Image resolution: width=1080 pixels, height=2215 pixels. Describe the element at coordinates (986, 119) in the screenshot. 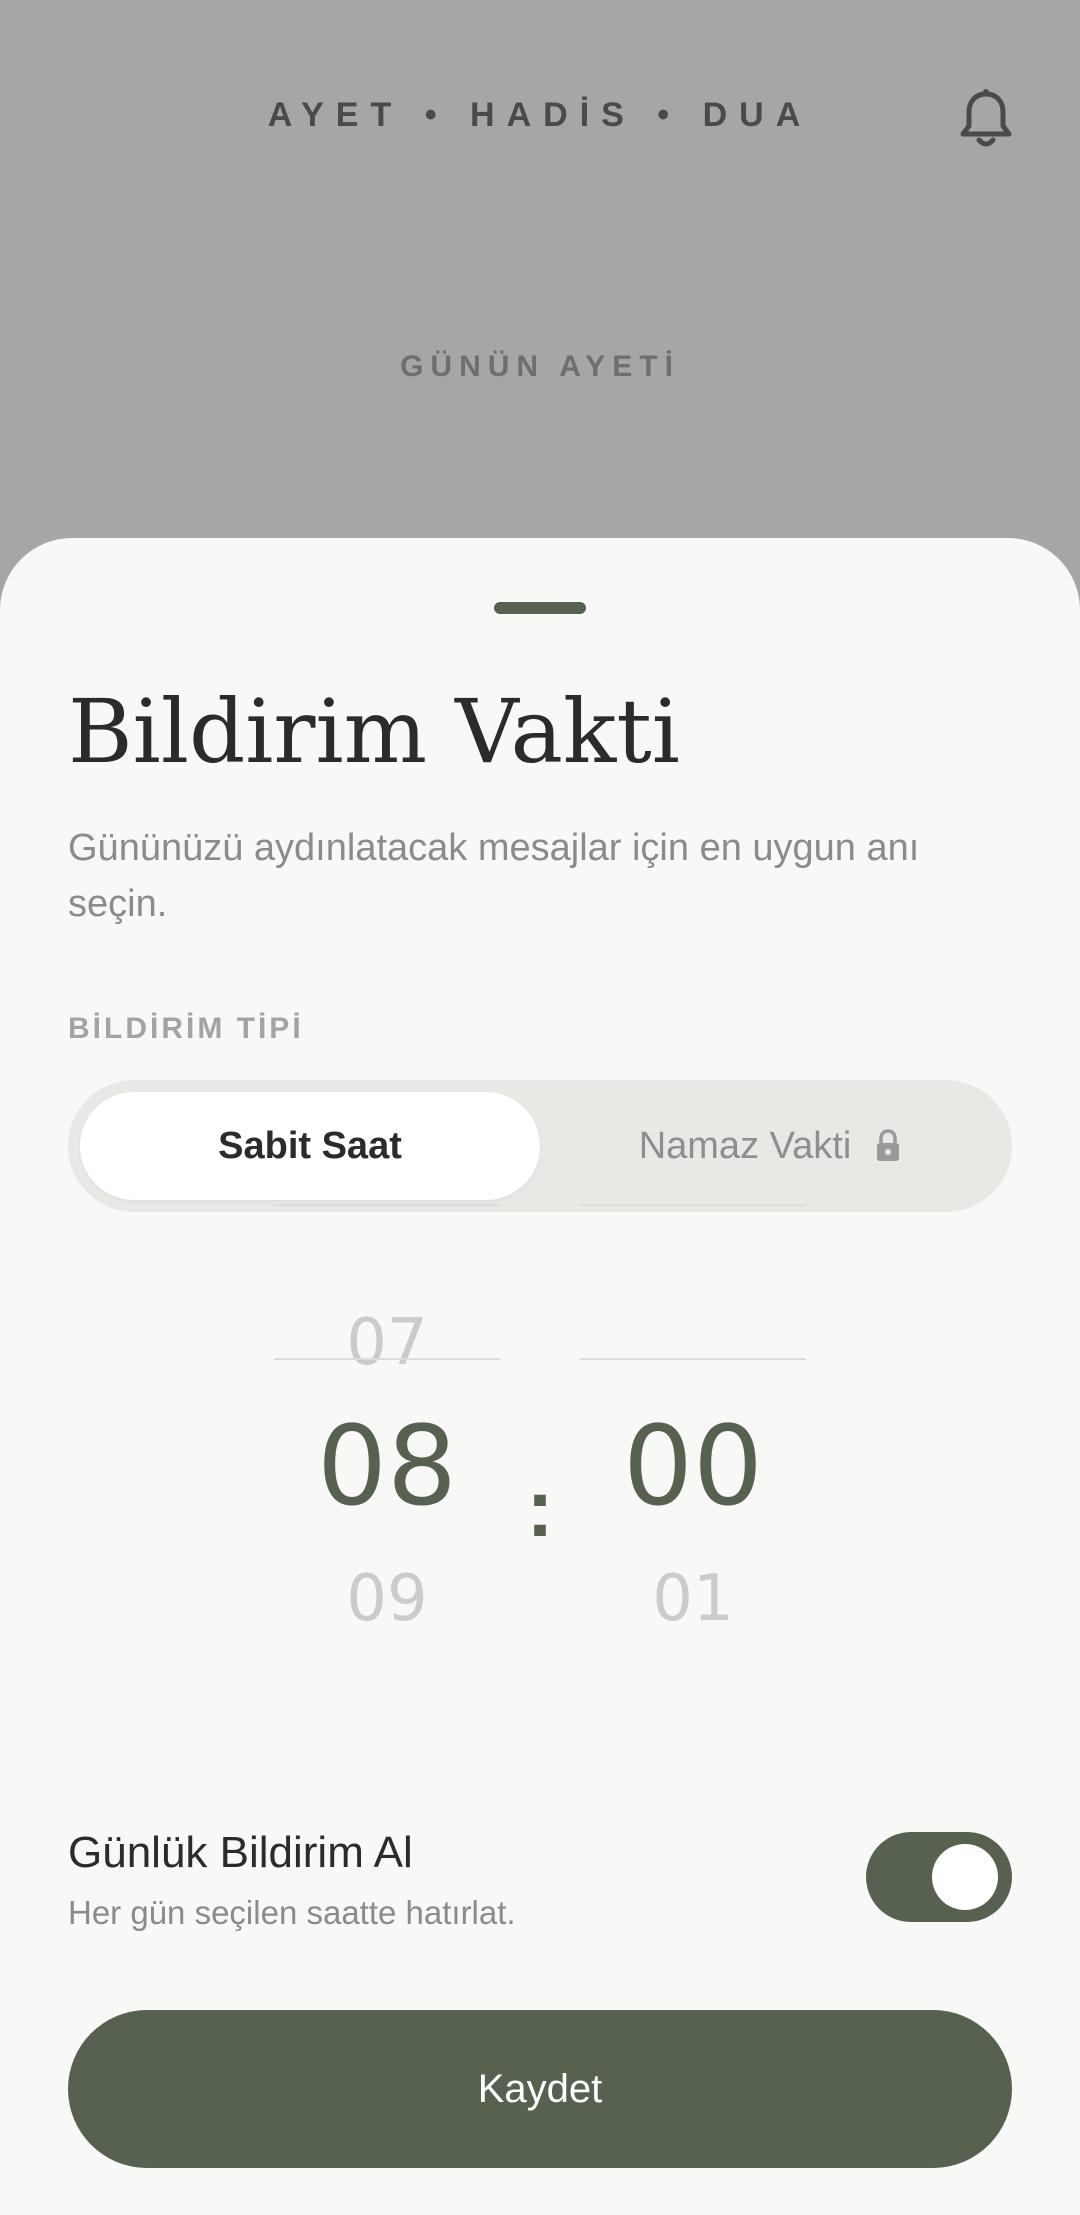

I see `bell-icon` at that location.